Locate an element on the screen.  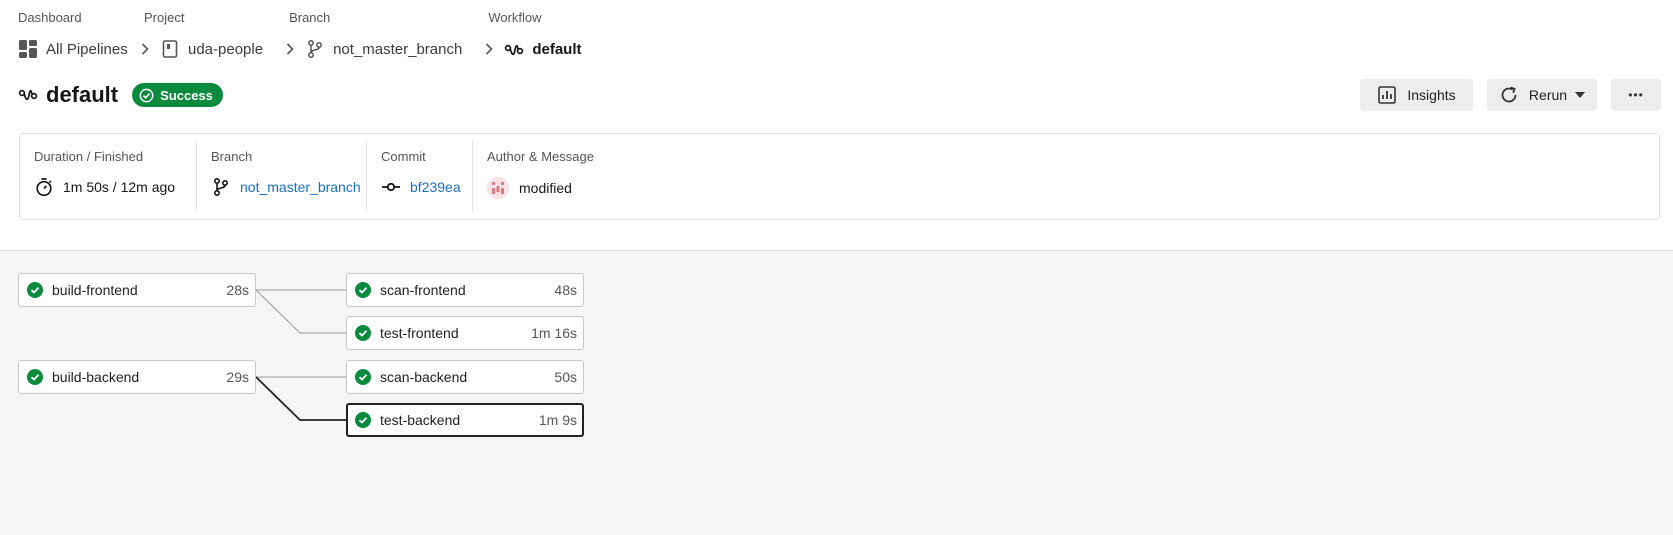
job-scan-backend: scan-backend 50s is located at coordinates (465, 377).